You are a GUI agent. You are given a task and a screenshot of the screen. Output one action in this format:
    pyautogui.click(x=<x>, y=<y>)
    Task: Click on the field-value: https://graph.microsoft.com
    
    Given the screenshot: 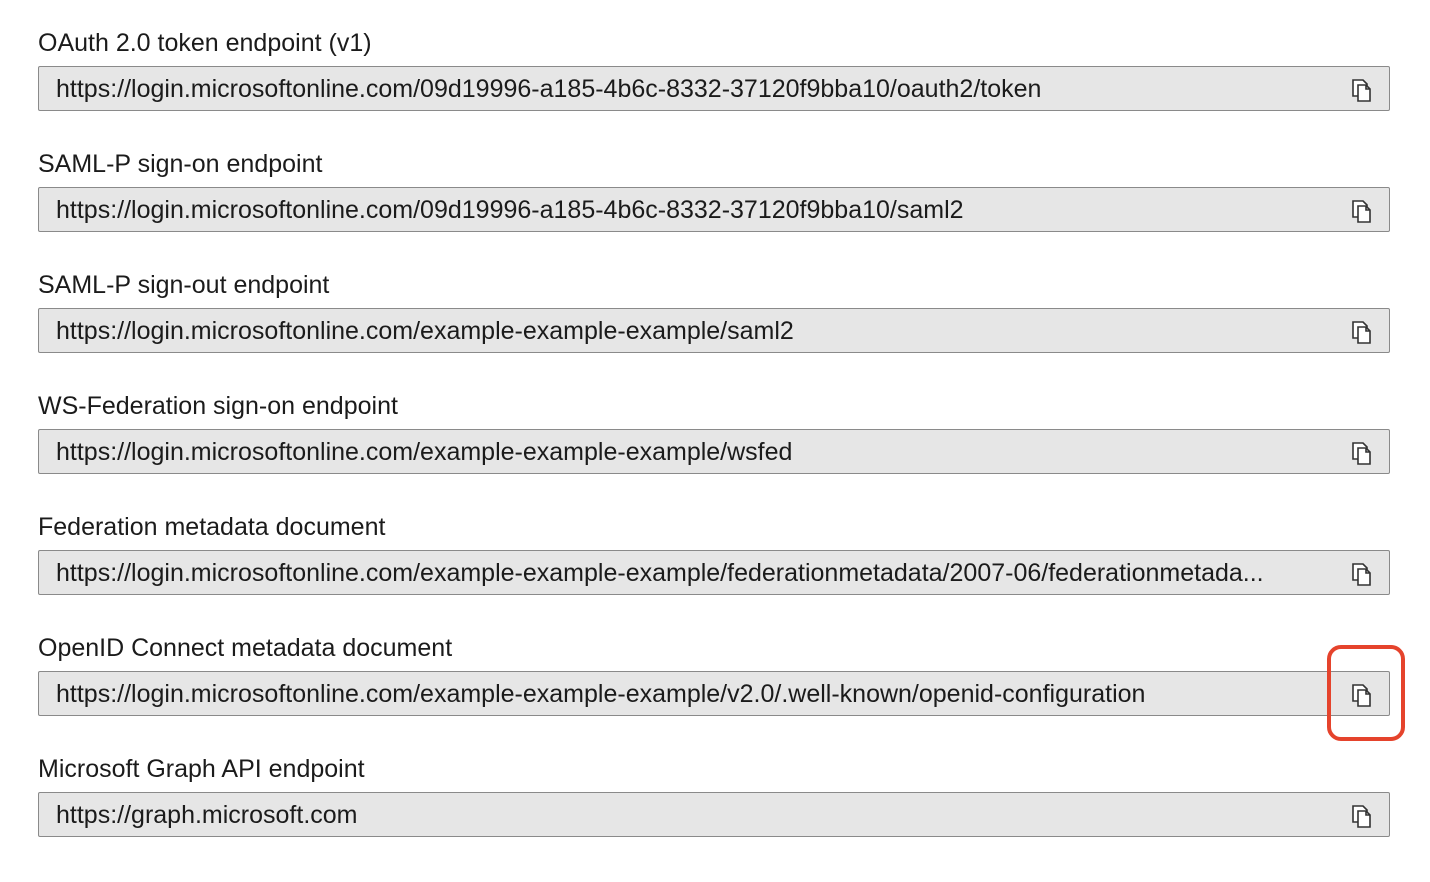 What is the action you would take?
    pyautogui.click(x=687, y=814)
    